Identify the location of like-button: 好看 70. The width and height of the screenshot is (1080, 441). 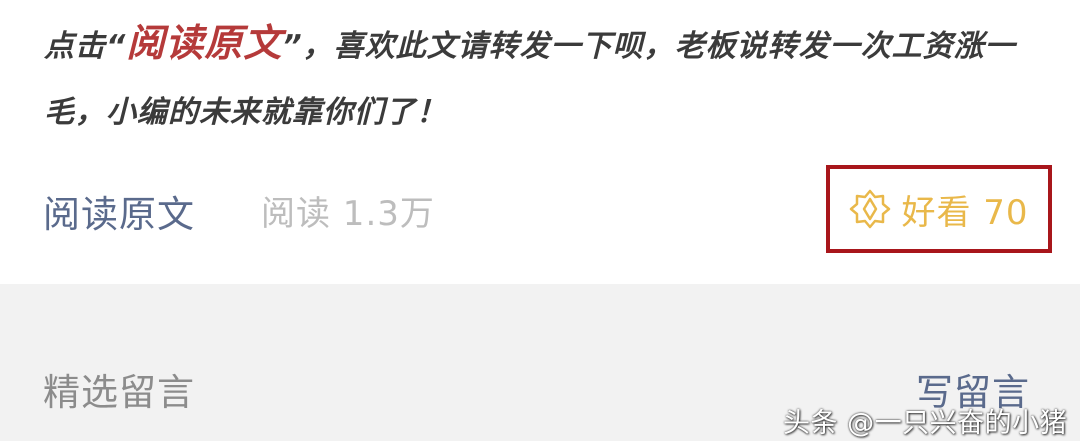
(939, 209).